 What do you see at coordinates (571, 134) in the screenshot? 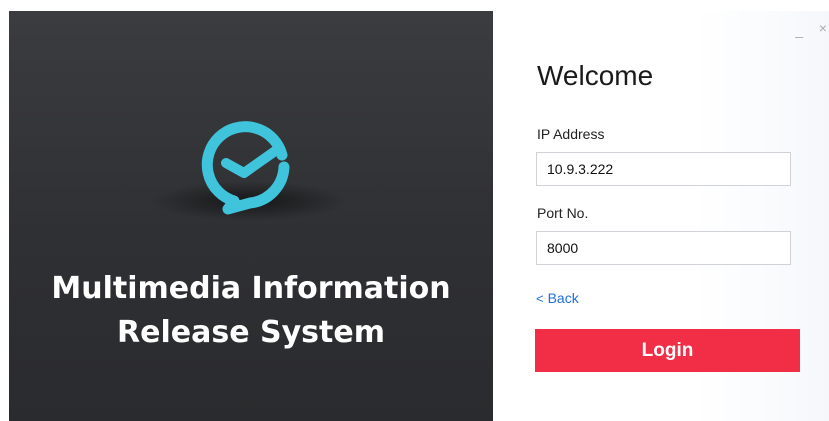
I see `ip-address-label: IP Address` at bounding box center [571, 134].